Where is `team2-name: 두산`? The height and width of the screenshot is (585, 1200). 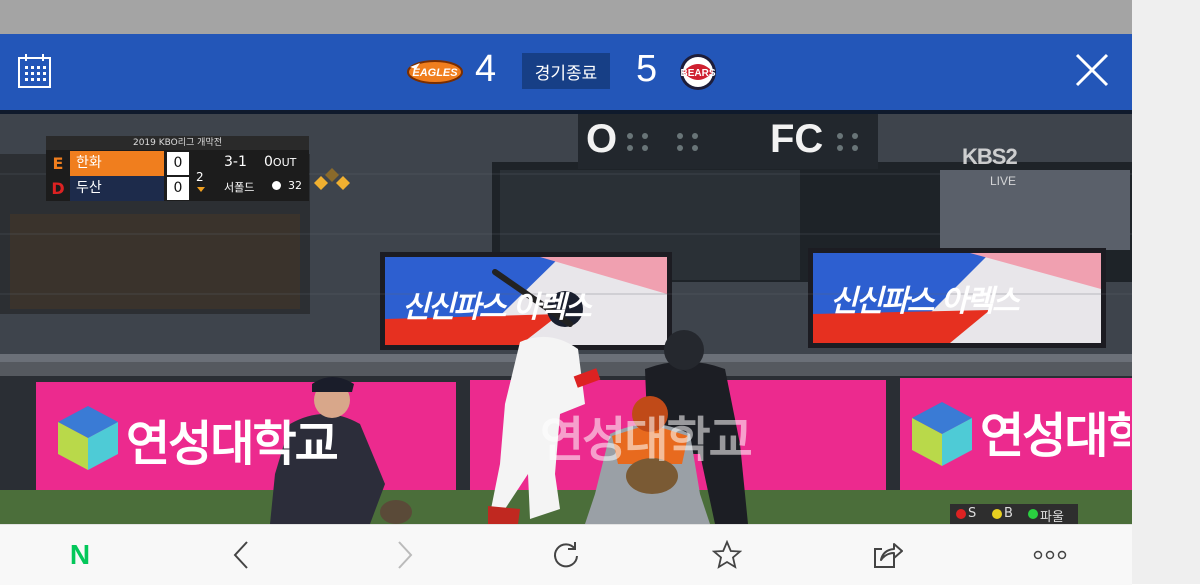 team2-name: 두산 is located at coordinates (117, 188).